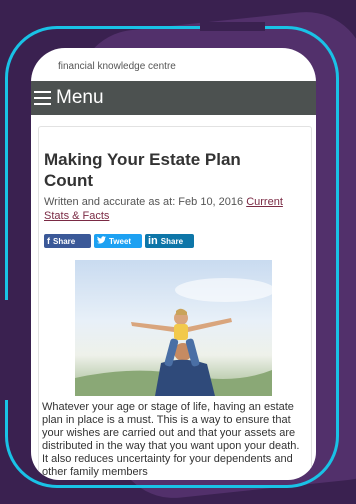  Describe the element at coordinates (101, 241) in the screenshot. I see `twitter-icon` at that location.